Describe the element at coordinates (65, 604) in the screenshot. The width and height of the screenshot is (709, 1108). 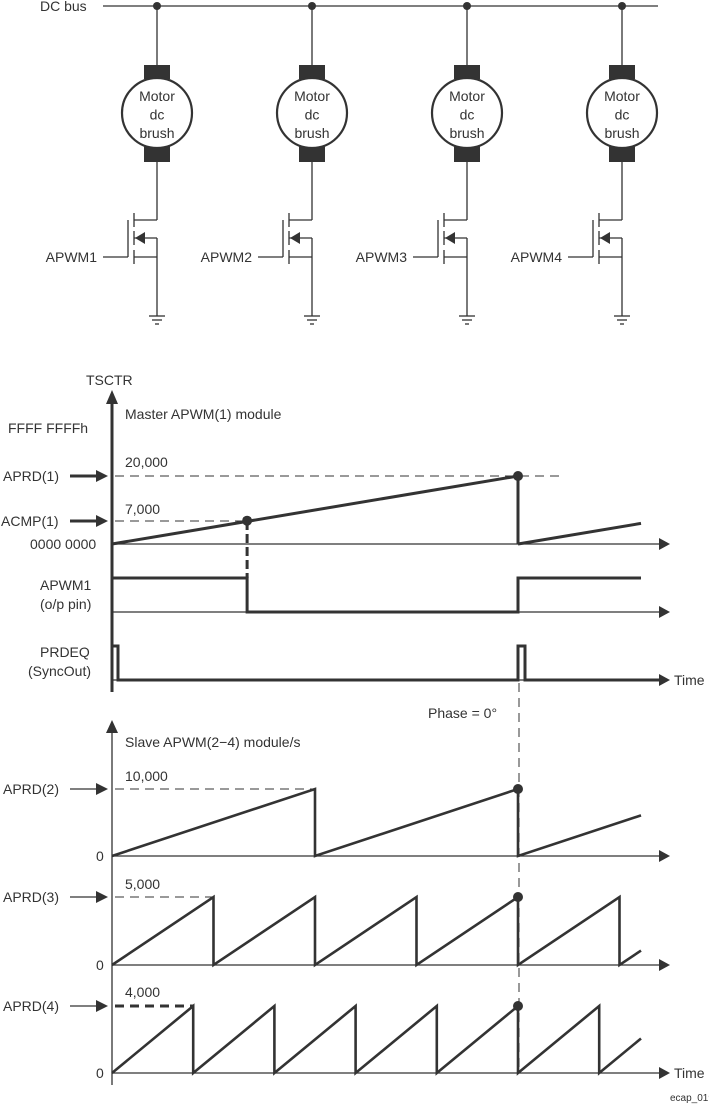
I see `apwm1-output-sublabel: (o/p pin)` at that location.